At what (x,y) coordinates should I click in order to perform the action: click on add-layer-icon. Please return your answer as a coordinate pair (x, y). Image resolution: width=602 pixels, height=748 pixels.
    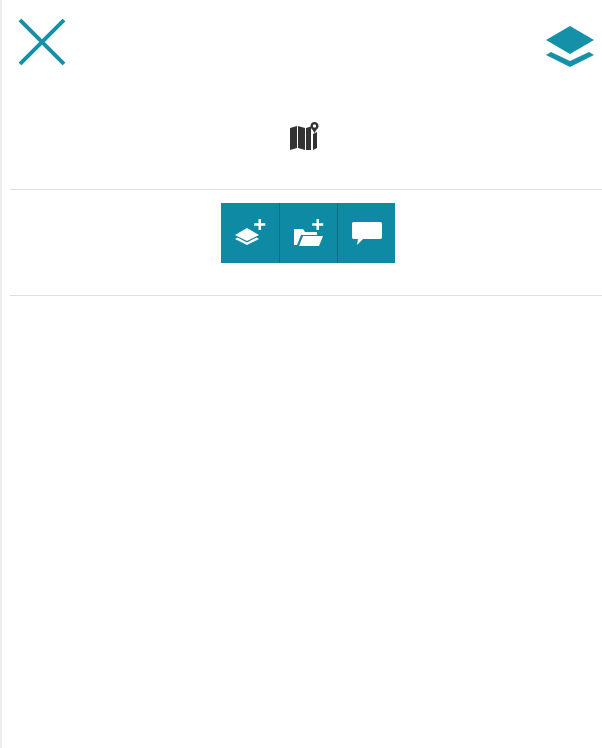
    Looking at the image, I should click on (250, 232).